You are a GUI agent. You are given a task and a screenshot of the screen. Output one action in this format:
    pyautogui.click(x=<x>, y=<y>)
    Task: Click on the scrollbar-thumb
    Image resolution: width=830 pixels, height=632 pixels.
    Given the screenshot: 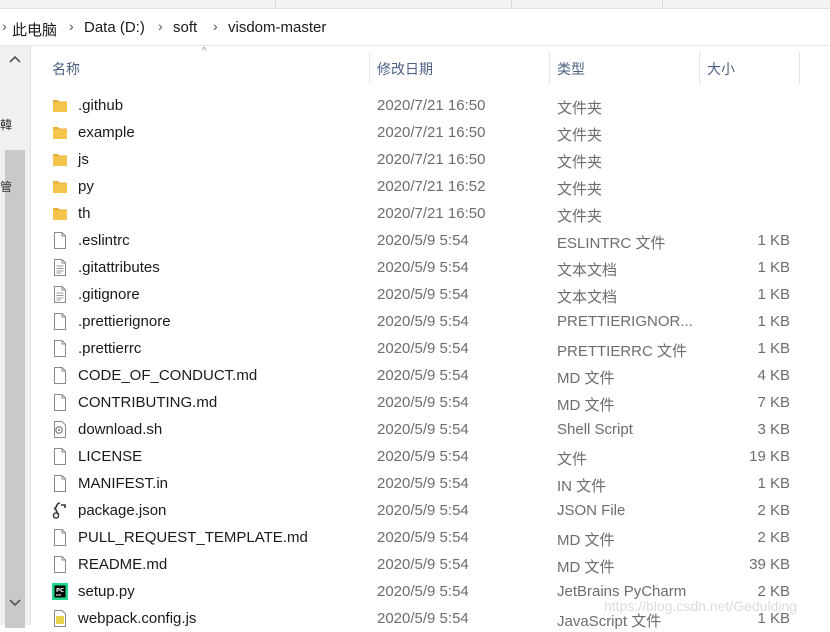 What is the action you would take?
    pyautogui.click(x=15, y=389)
    